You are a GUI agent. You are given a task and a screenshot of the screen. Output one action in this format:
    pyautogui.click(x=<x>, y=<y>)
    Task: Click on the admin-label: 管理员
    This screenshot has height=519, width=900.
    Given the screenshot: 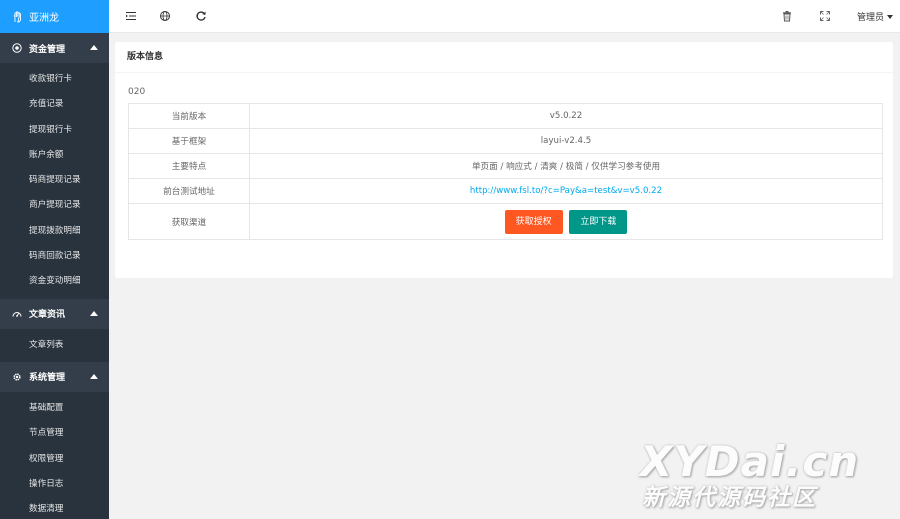 What is the action you would take?
    pyautogui.click(x=870, y=18)
    